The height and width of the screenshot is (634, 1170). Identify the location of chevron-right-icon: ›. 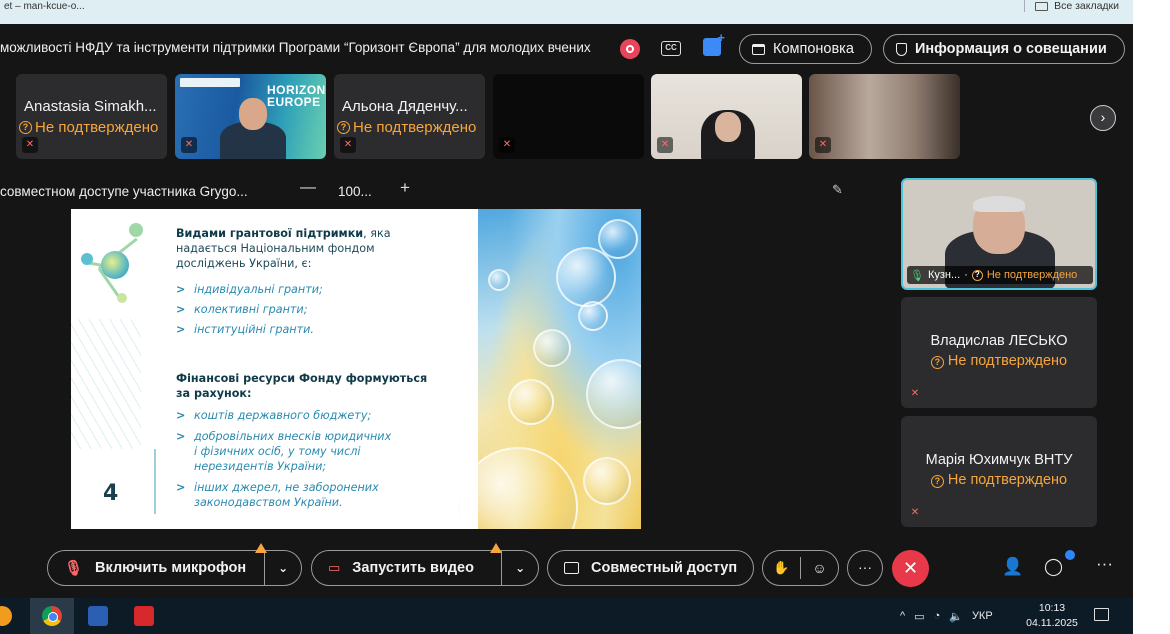
(1103, 118).